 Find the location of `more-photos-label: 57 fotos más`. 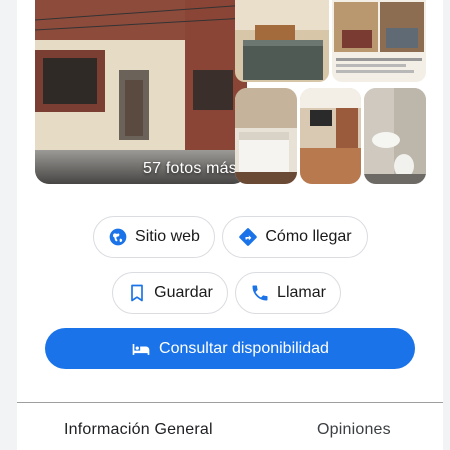

more-photos-label: 57 fotos más is located at coordinates (190, 169).